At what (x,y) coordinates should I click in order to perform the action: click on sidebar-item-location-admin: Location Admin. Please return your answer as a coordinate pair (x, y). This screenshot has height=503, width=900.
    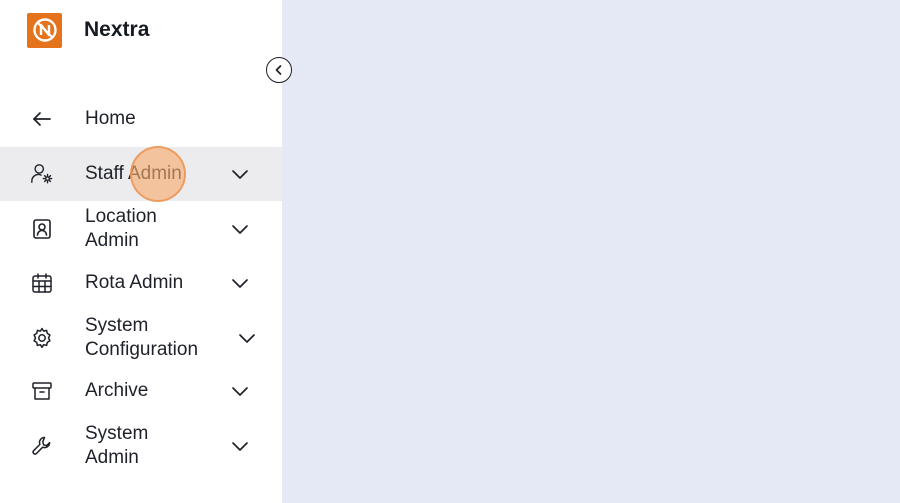
    Looking at the image, I should click on (141, 229).